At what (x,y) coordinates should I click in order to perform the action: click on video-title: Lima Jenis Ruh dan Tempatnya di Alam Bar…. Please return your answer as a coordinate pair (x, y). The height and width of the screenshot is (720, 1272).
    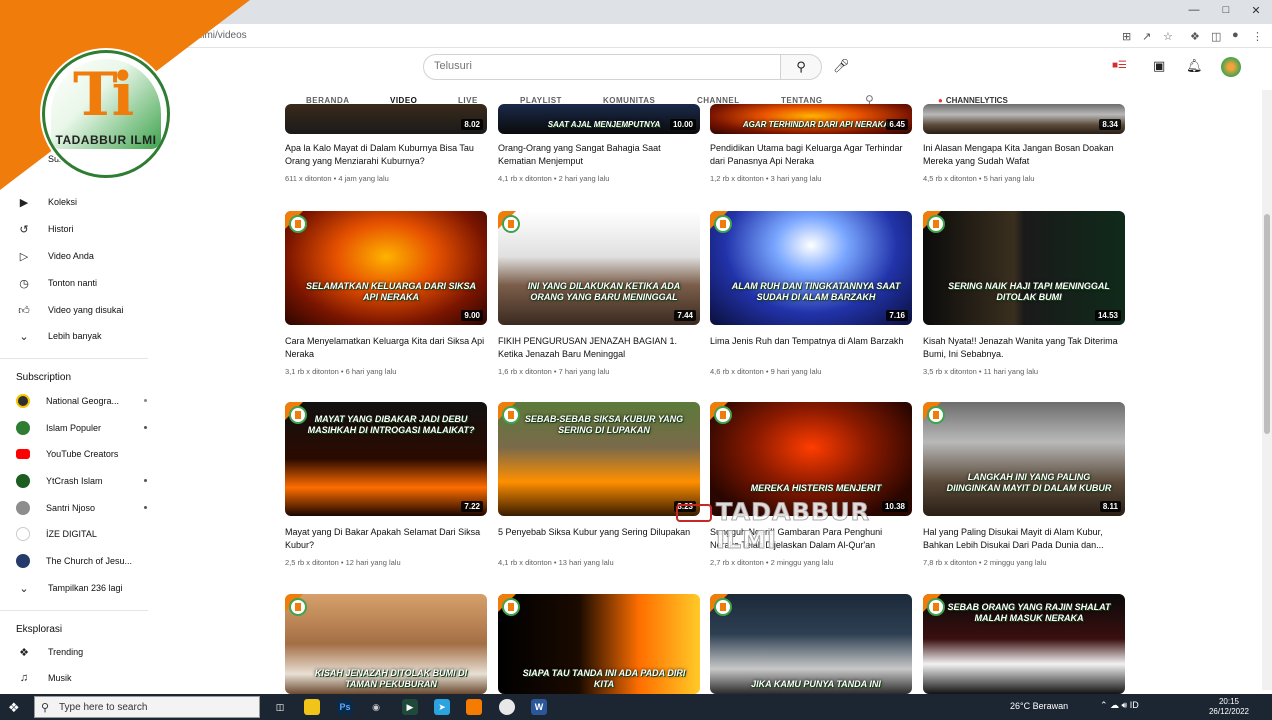
    Looking at the image, I should click on (810, 341).